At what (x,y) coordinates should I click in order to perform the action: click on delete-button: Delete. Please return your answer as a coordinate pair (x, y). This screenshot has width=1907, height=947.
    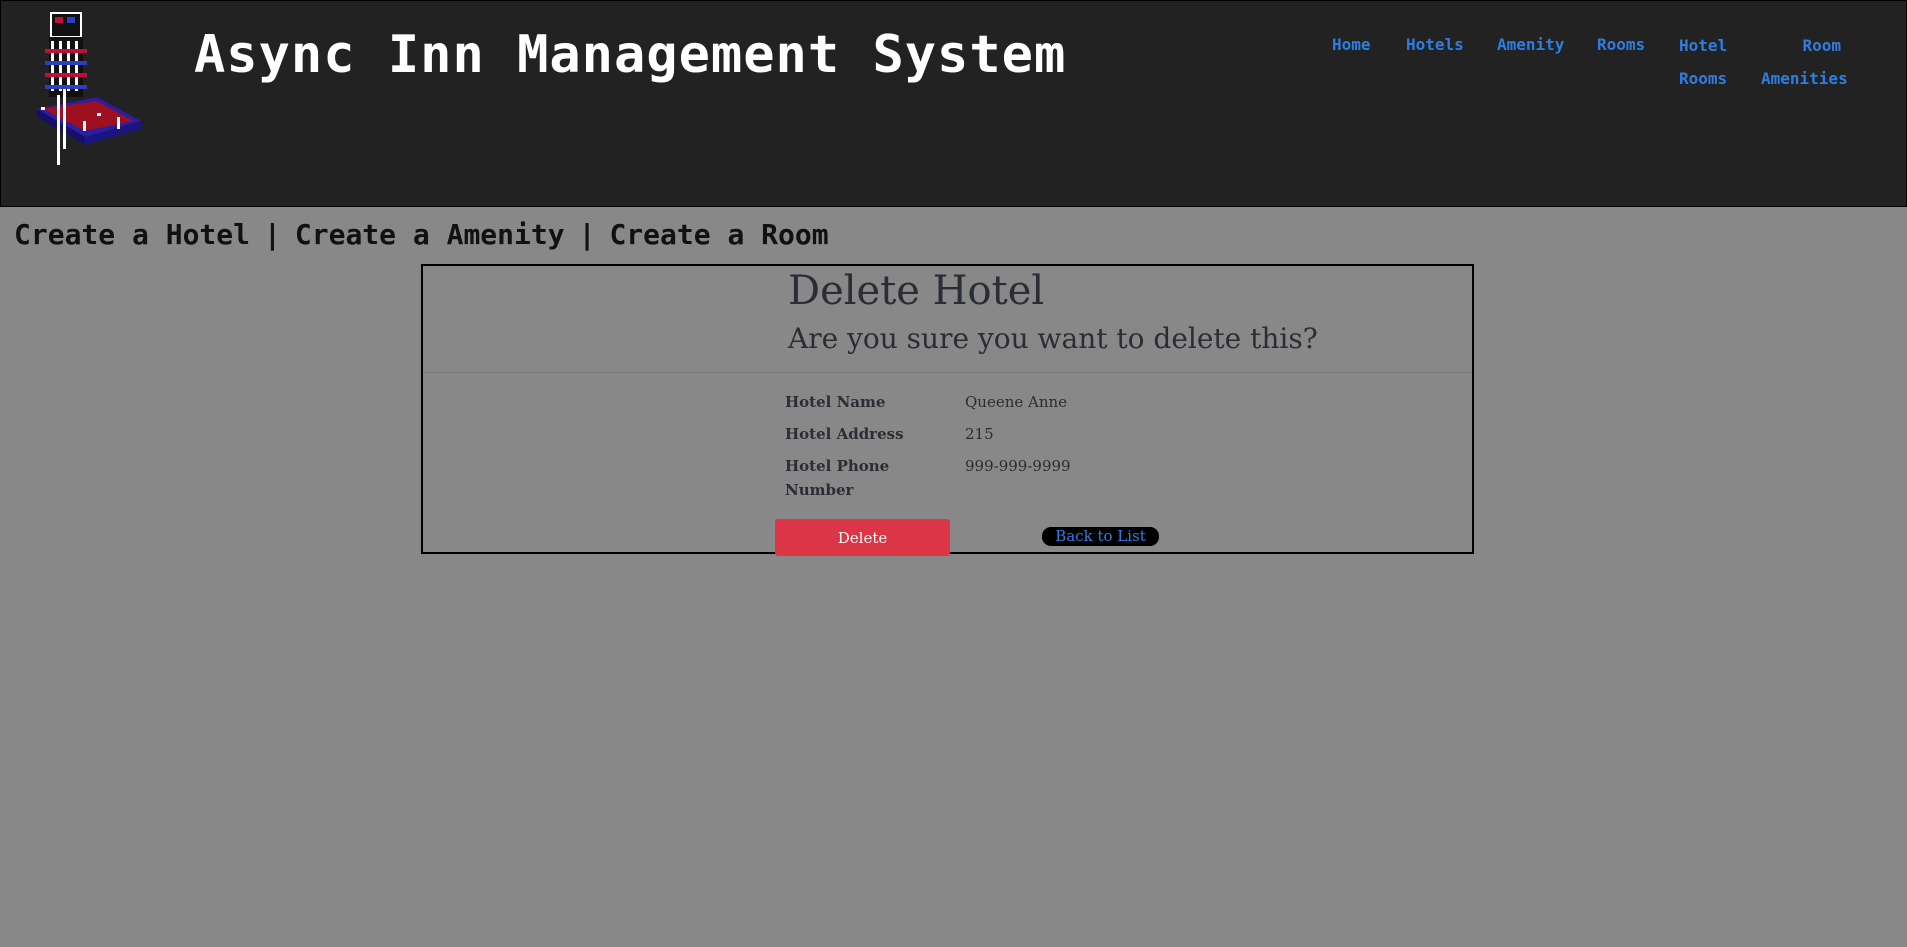
    Looking at the image, I should click on (862, 537).